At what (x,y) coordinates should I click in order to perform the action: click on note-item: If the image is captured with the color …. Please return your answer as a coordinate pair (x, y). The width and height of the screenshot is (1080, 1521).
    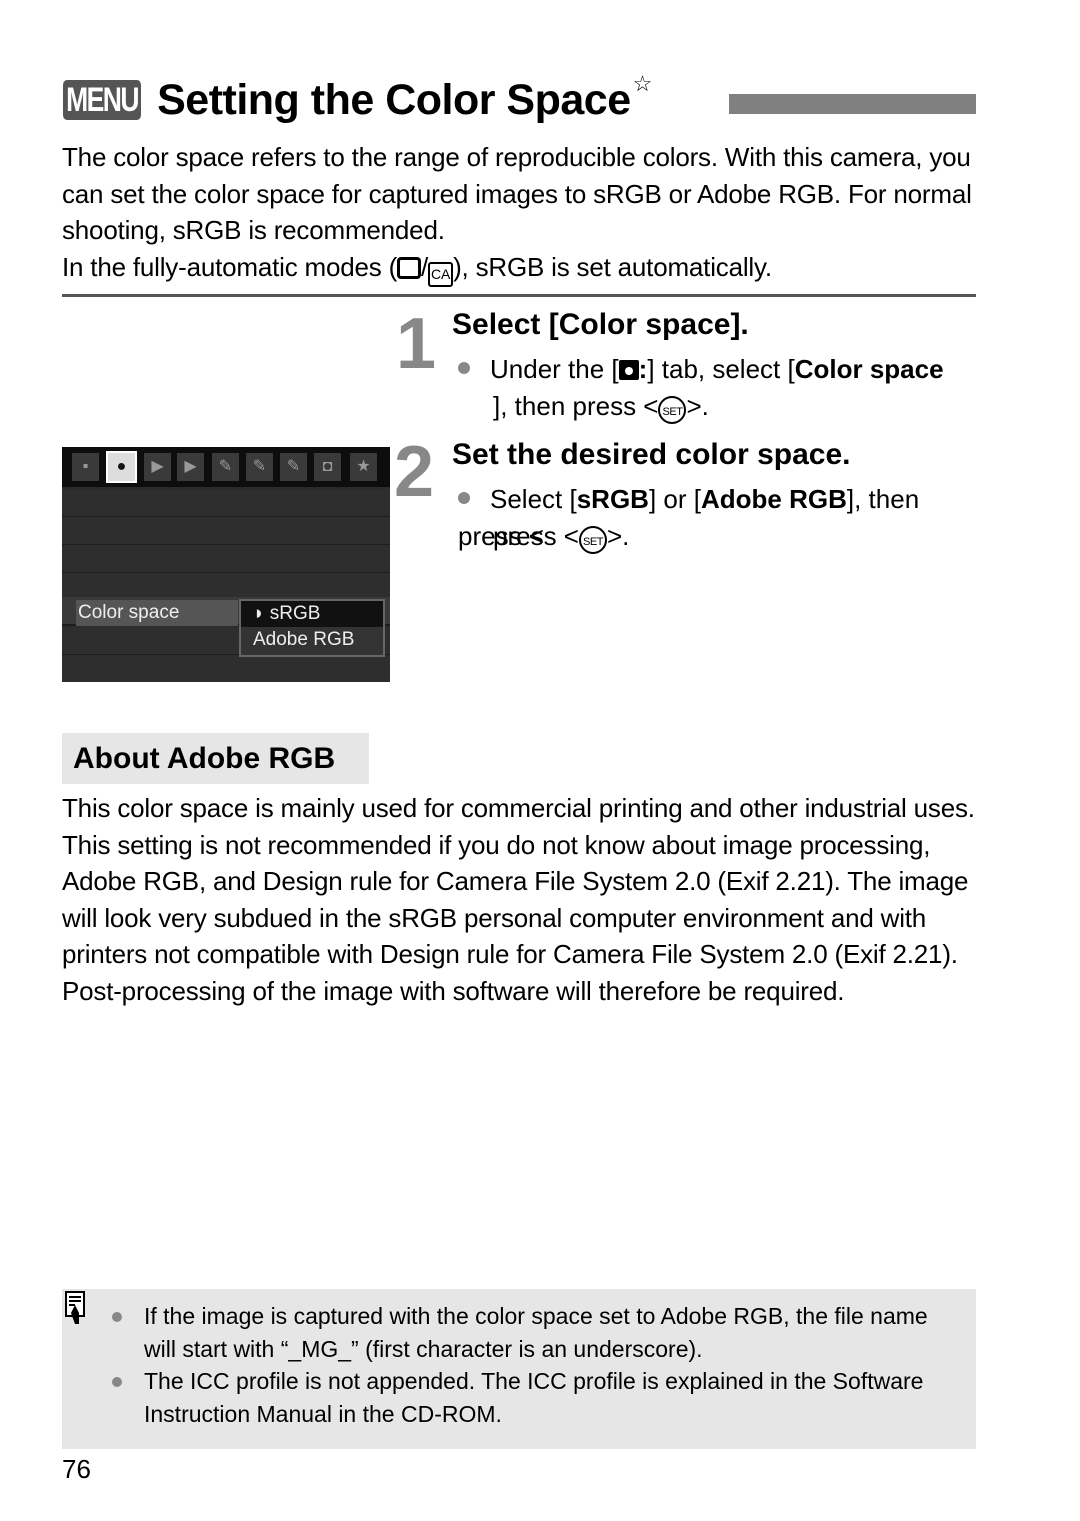
    Looking at the image, I should click on (527, 1333).